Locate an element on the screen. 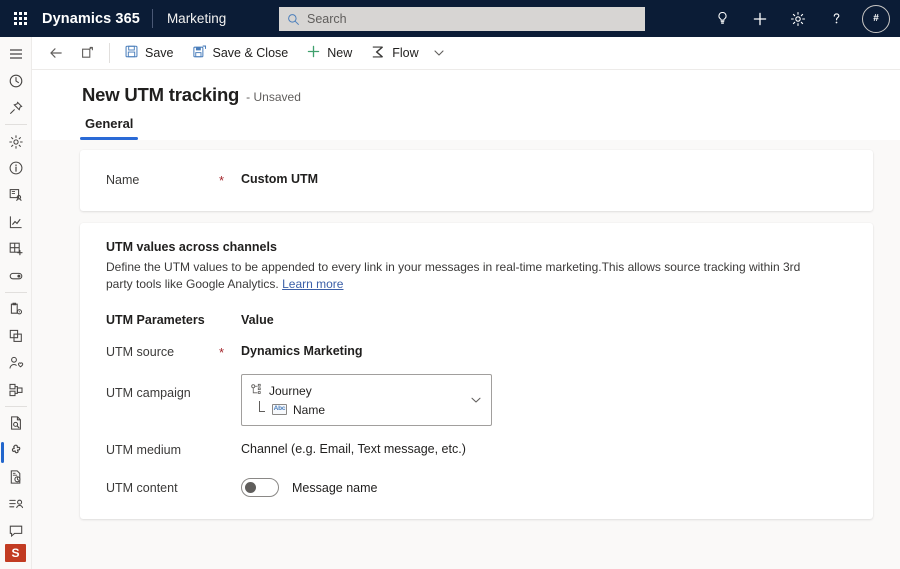 This screenshot has width=900, height=569. utm-campaign-combobox: Journey Abc Name is located at coordinates (366, 400).